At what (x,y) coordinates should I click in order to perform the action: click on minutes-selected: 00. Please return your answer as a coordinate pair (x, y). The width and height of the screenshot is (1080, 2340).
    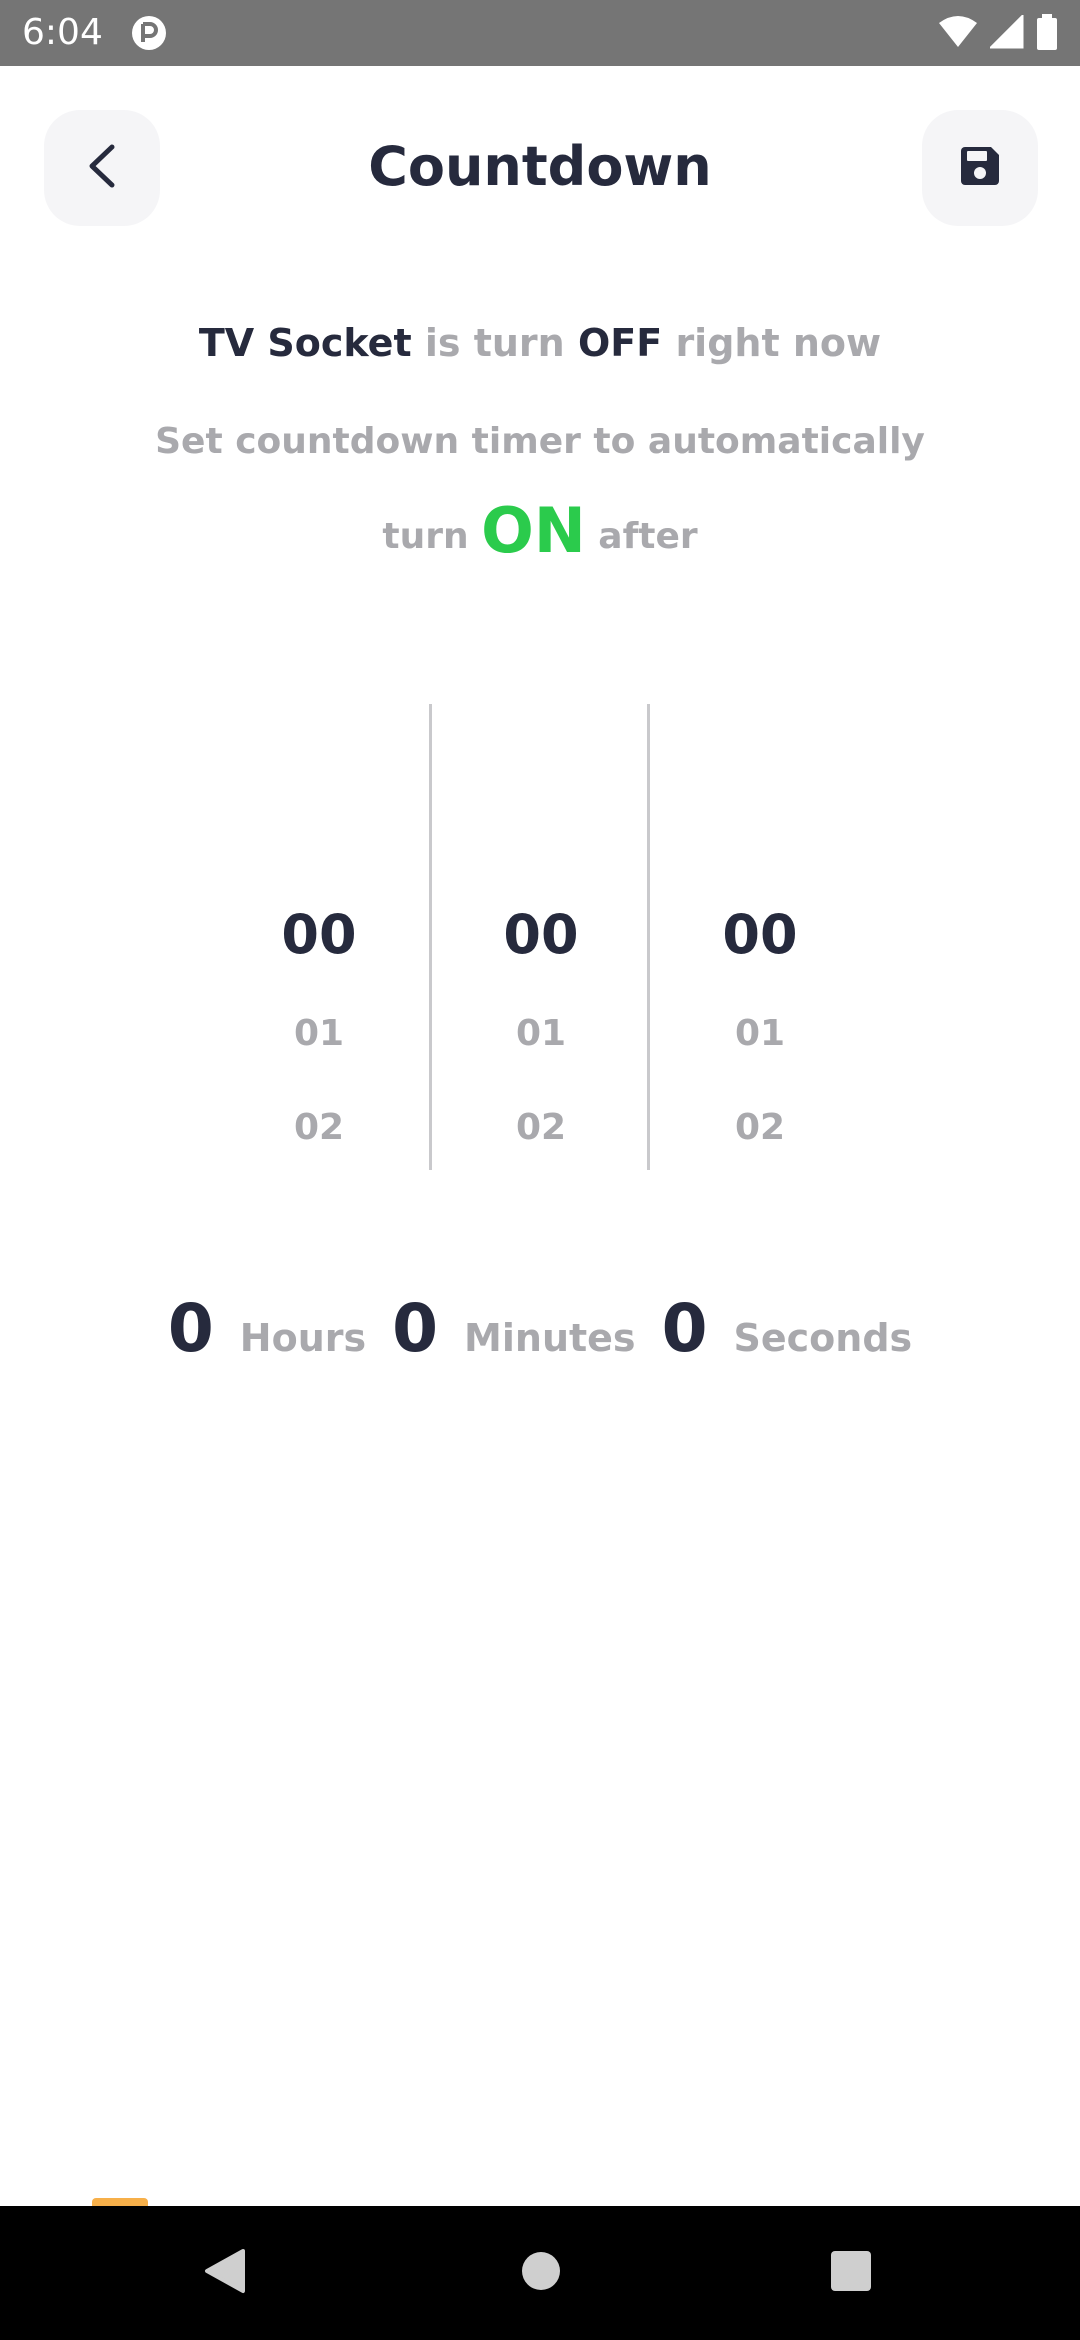
    Looking at the image, I should click on (541, 935).